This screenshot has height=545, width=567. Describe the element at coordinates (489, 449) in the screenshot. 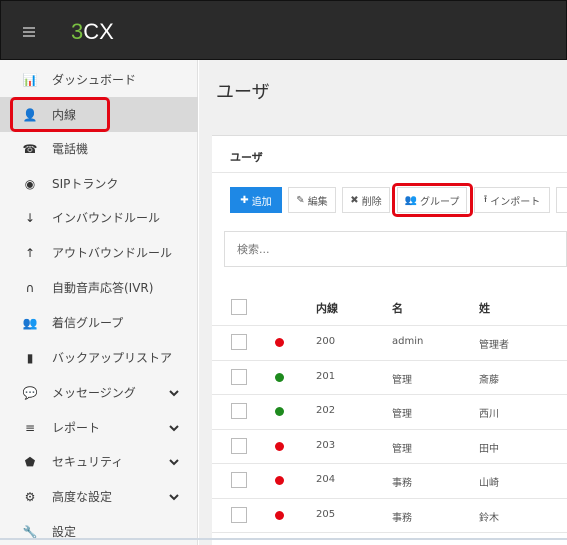

I see `cell-last-name: 田中` at that location.